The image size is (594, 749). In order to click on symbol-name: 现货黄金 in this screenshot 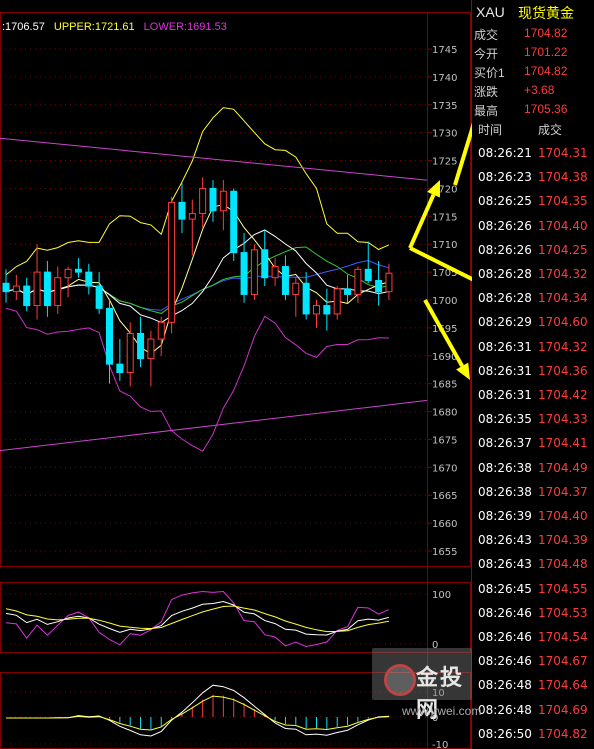, I will do `click(546, 13)`.